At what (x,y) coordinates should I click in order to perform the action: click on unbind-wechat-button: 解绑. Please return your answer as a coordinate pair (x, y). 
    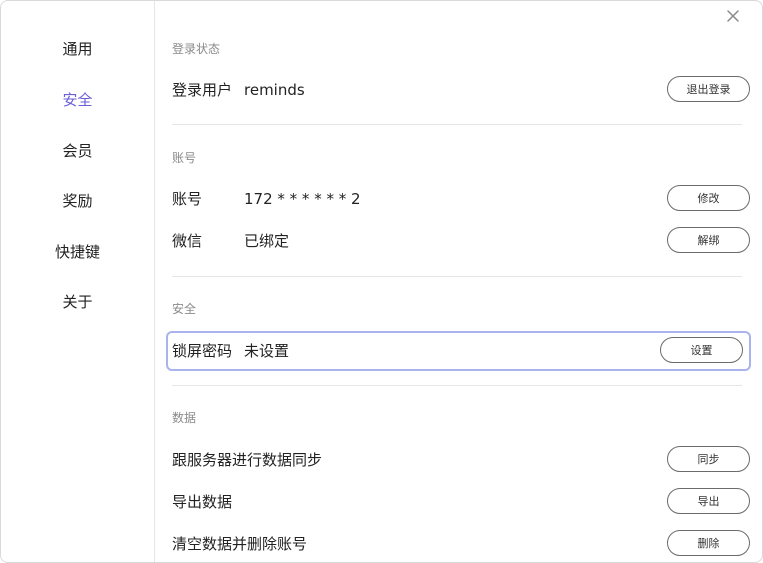
    Looking at the image, I should click on (708, 240).